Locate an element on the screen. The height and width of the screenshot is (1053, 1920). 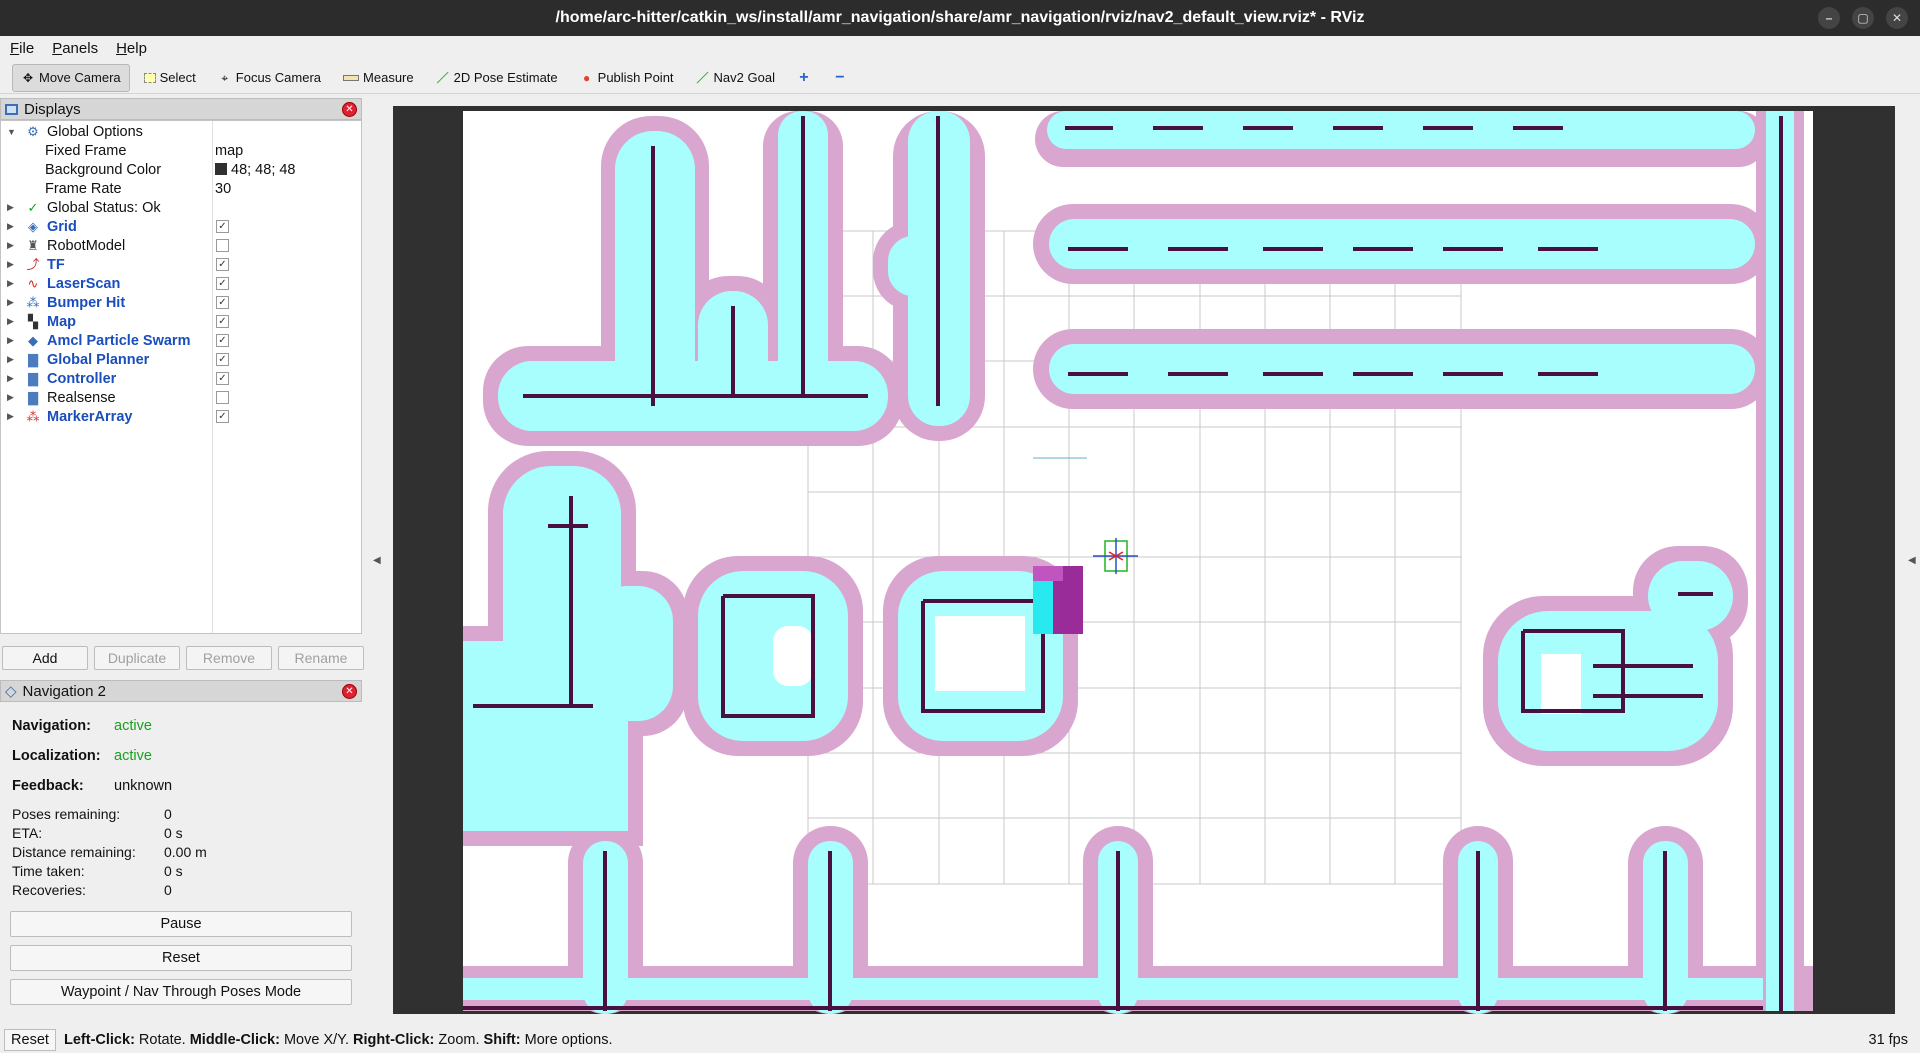
tree-row-frame-rate: Frame Rate 30 is located at coordinates (181, 188).